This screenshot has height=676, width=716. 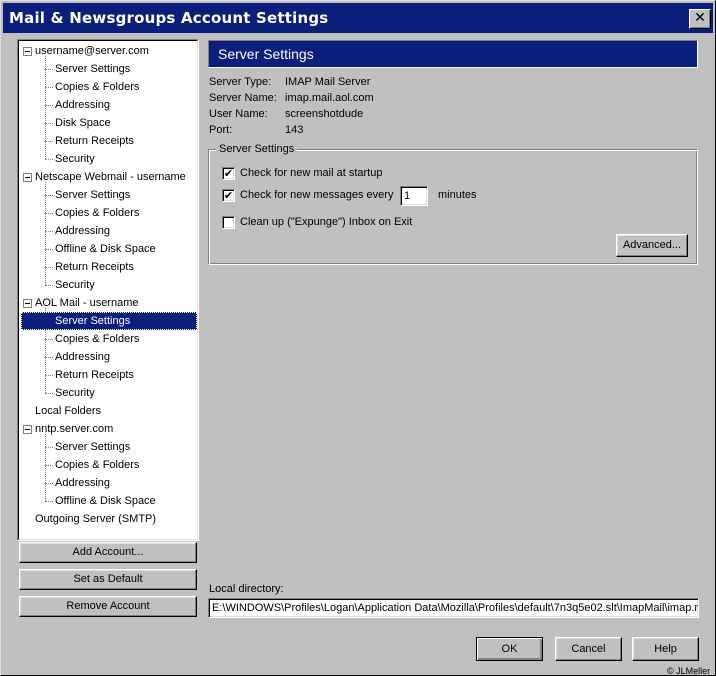 I want to click on server-name-value: imap.mail.aol.com, so click(x=329, y=98).